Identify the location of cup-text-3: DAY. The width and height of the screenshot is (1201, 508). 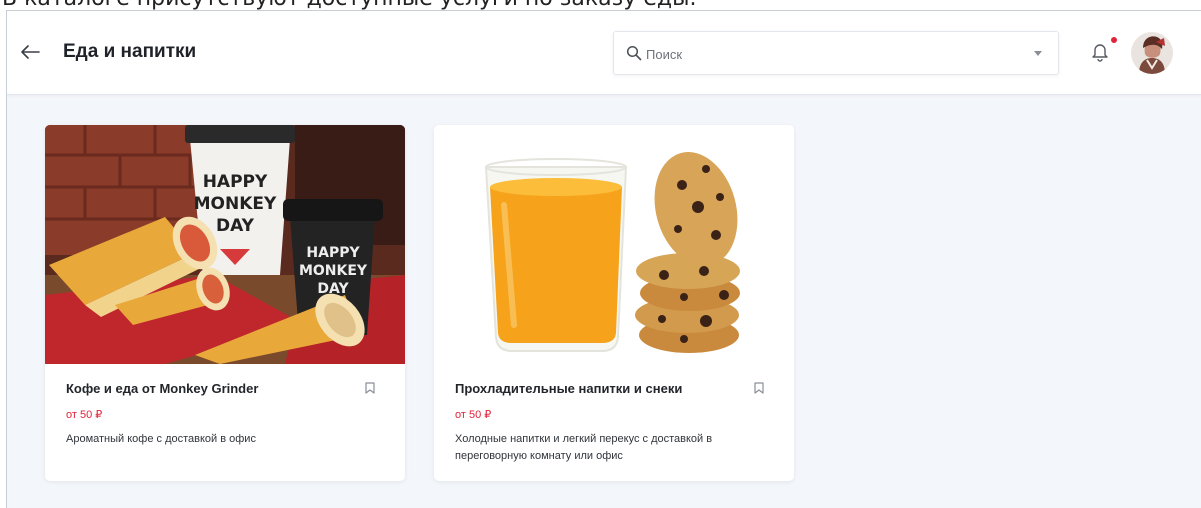
(235, 226).